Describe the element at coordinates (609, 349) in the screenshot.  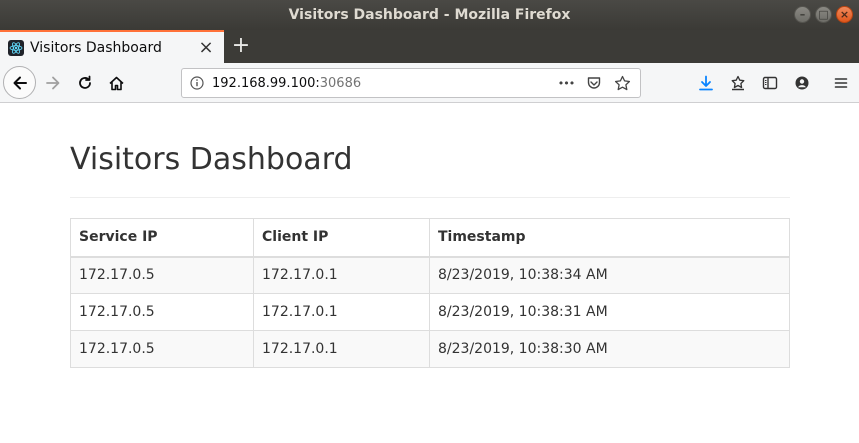
I see `cell-timestamp: 8/23/2019, 10:38:30 AM` at that location.